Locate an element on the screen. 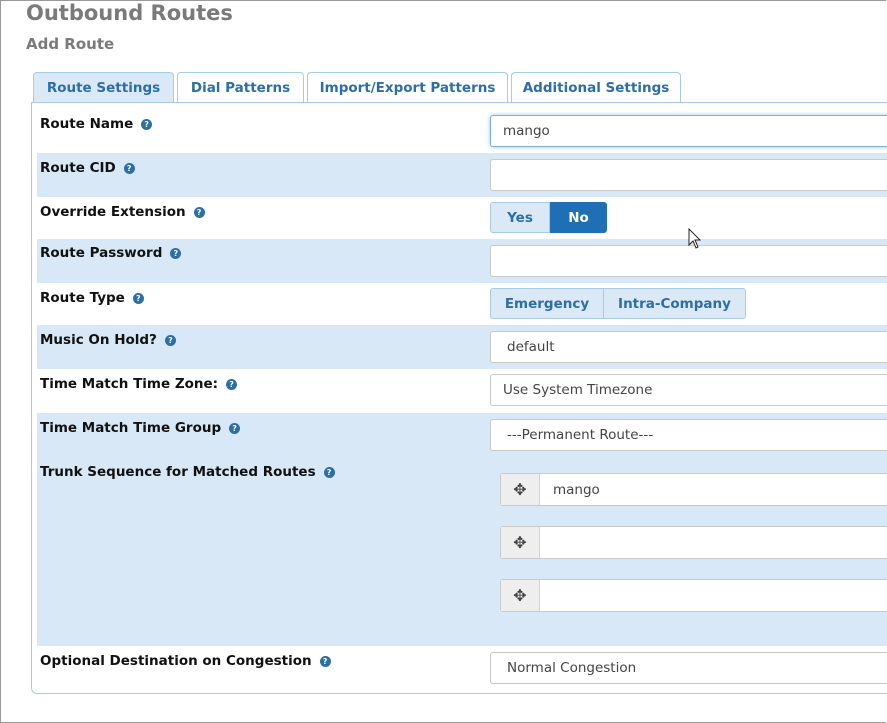  override-extension-toggle: Yes No is located at coordinates (548, 218).